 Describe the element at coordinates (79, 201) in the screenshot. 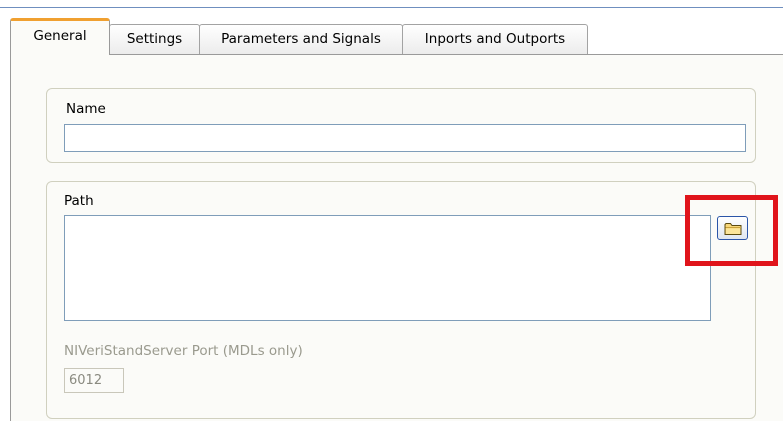

I see `path-label: Path` at that location.